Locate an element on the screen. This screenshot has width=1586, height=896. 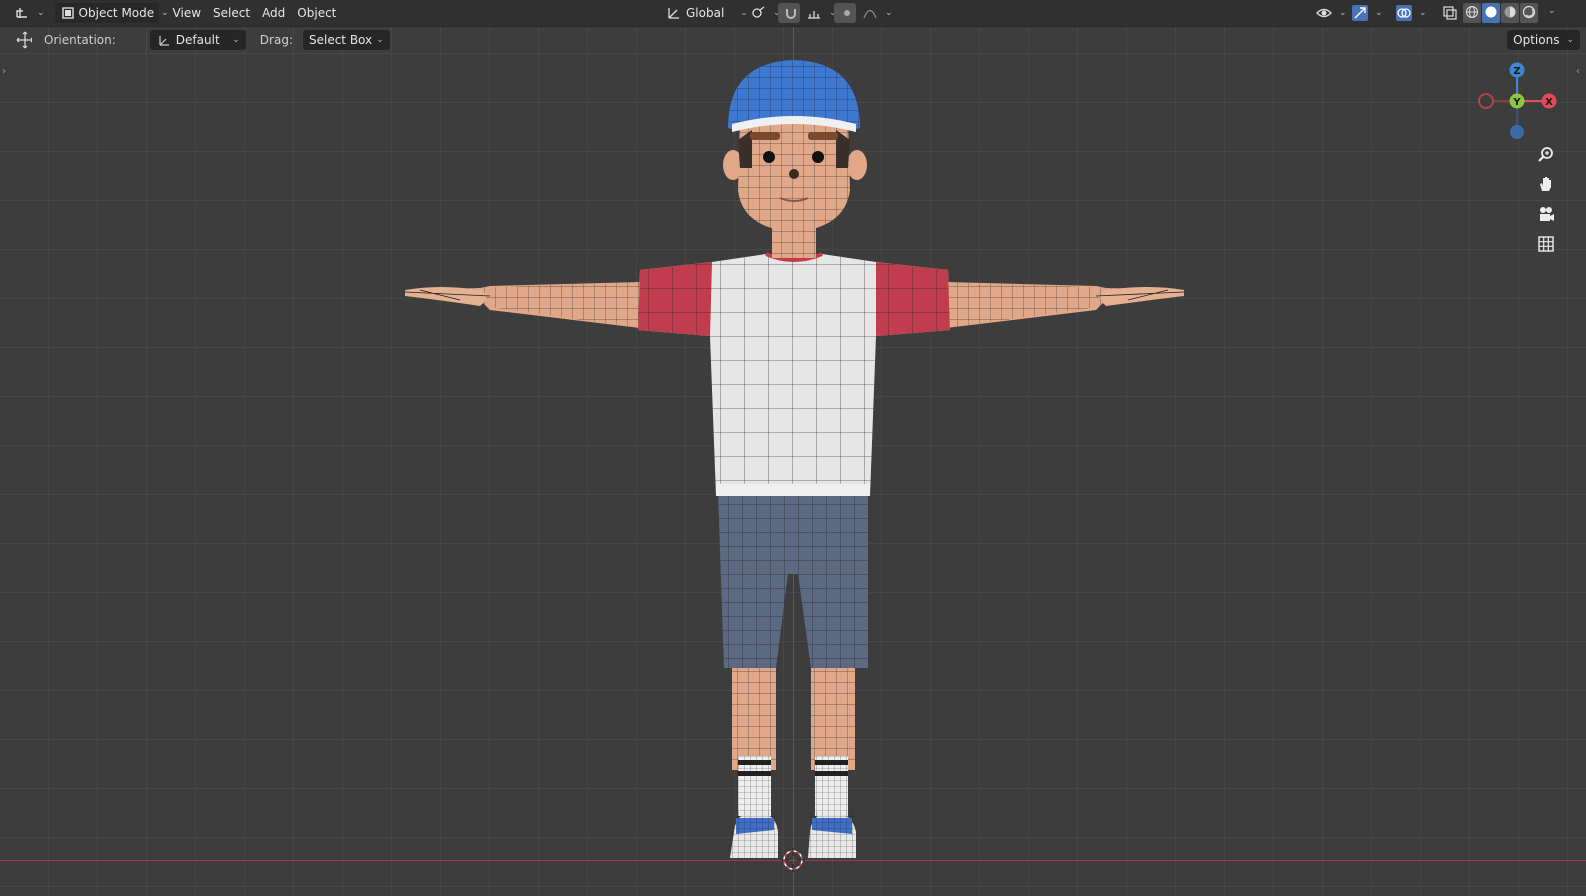
zoom-icon is located at coordinates (1546, 155).